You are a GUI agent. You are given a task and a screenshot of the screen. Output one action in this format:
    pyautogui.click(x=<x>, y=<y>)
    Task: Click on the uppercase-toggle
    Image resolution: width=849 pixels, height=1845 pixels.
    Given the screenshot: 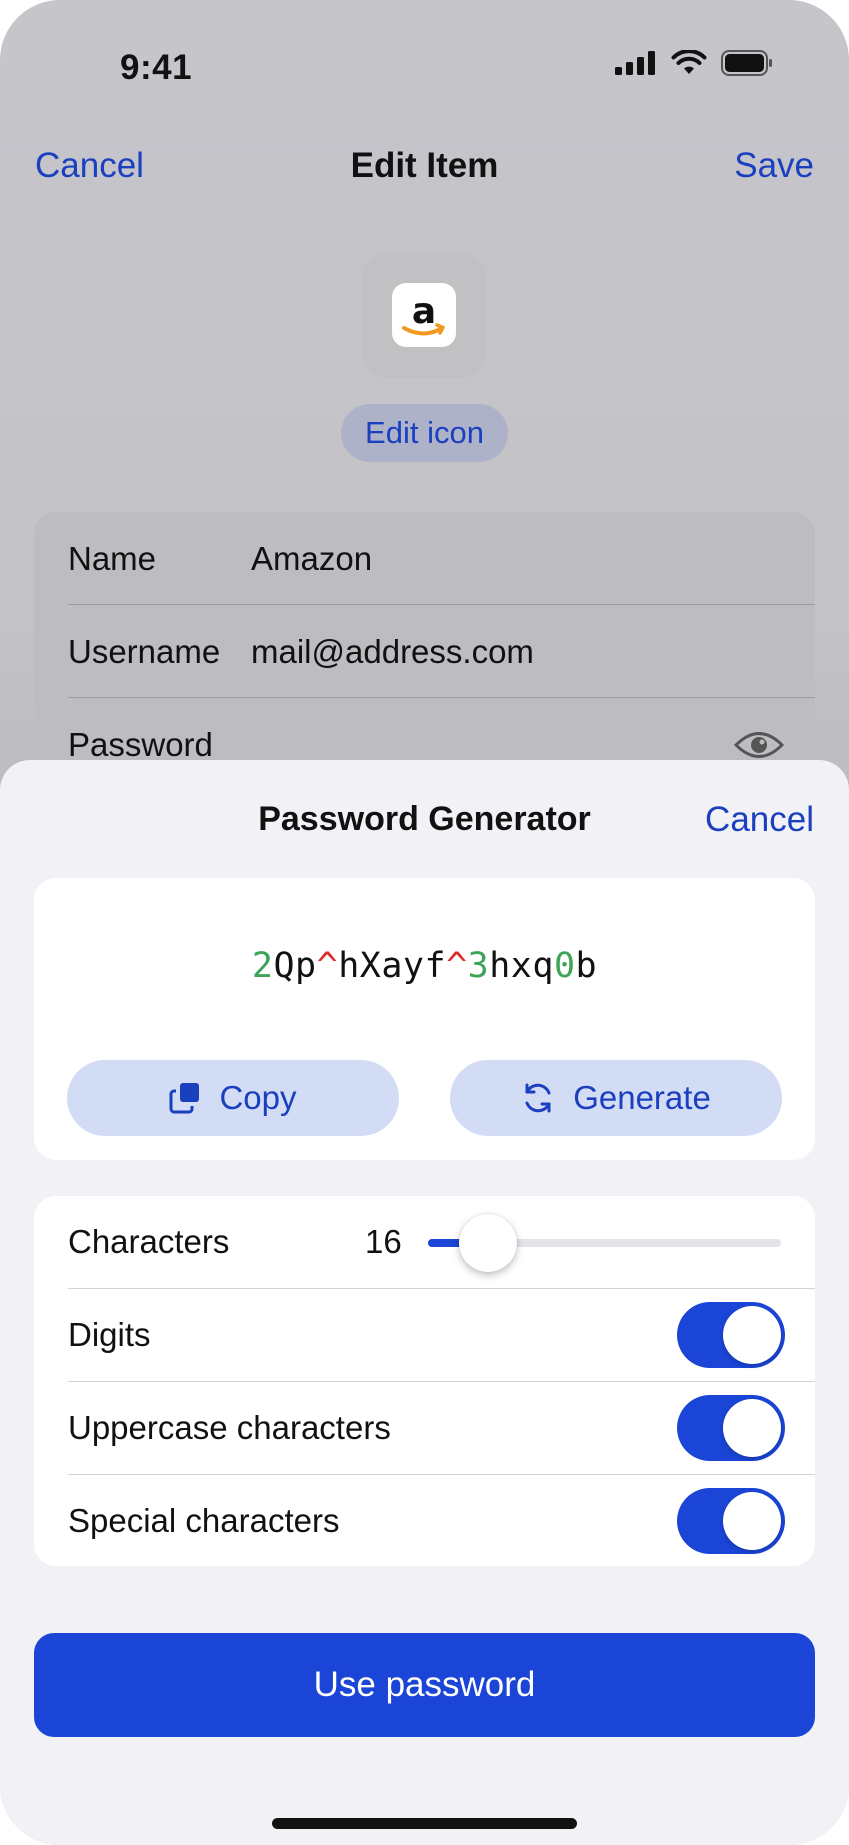 What is the action you would take?
    pyautogui.click(x=731, y=1428)
    